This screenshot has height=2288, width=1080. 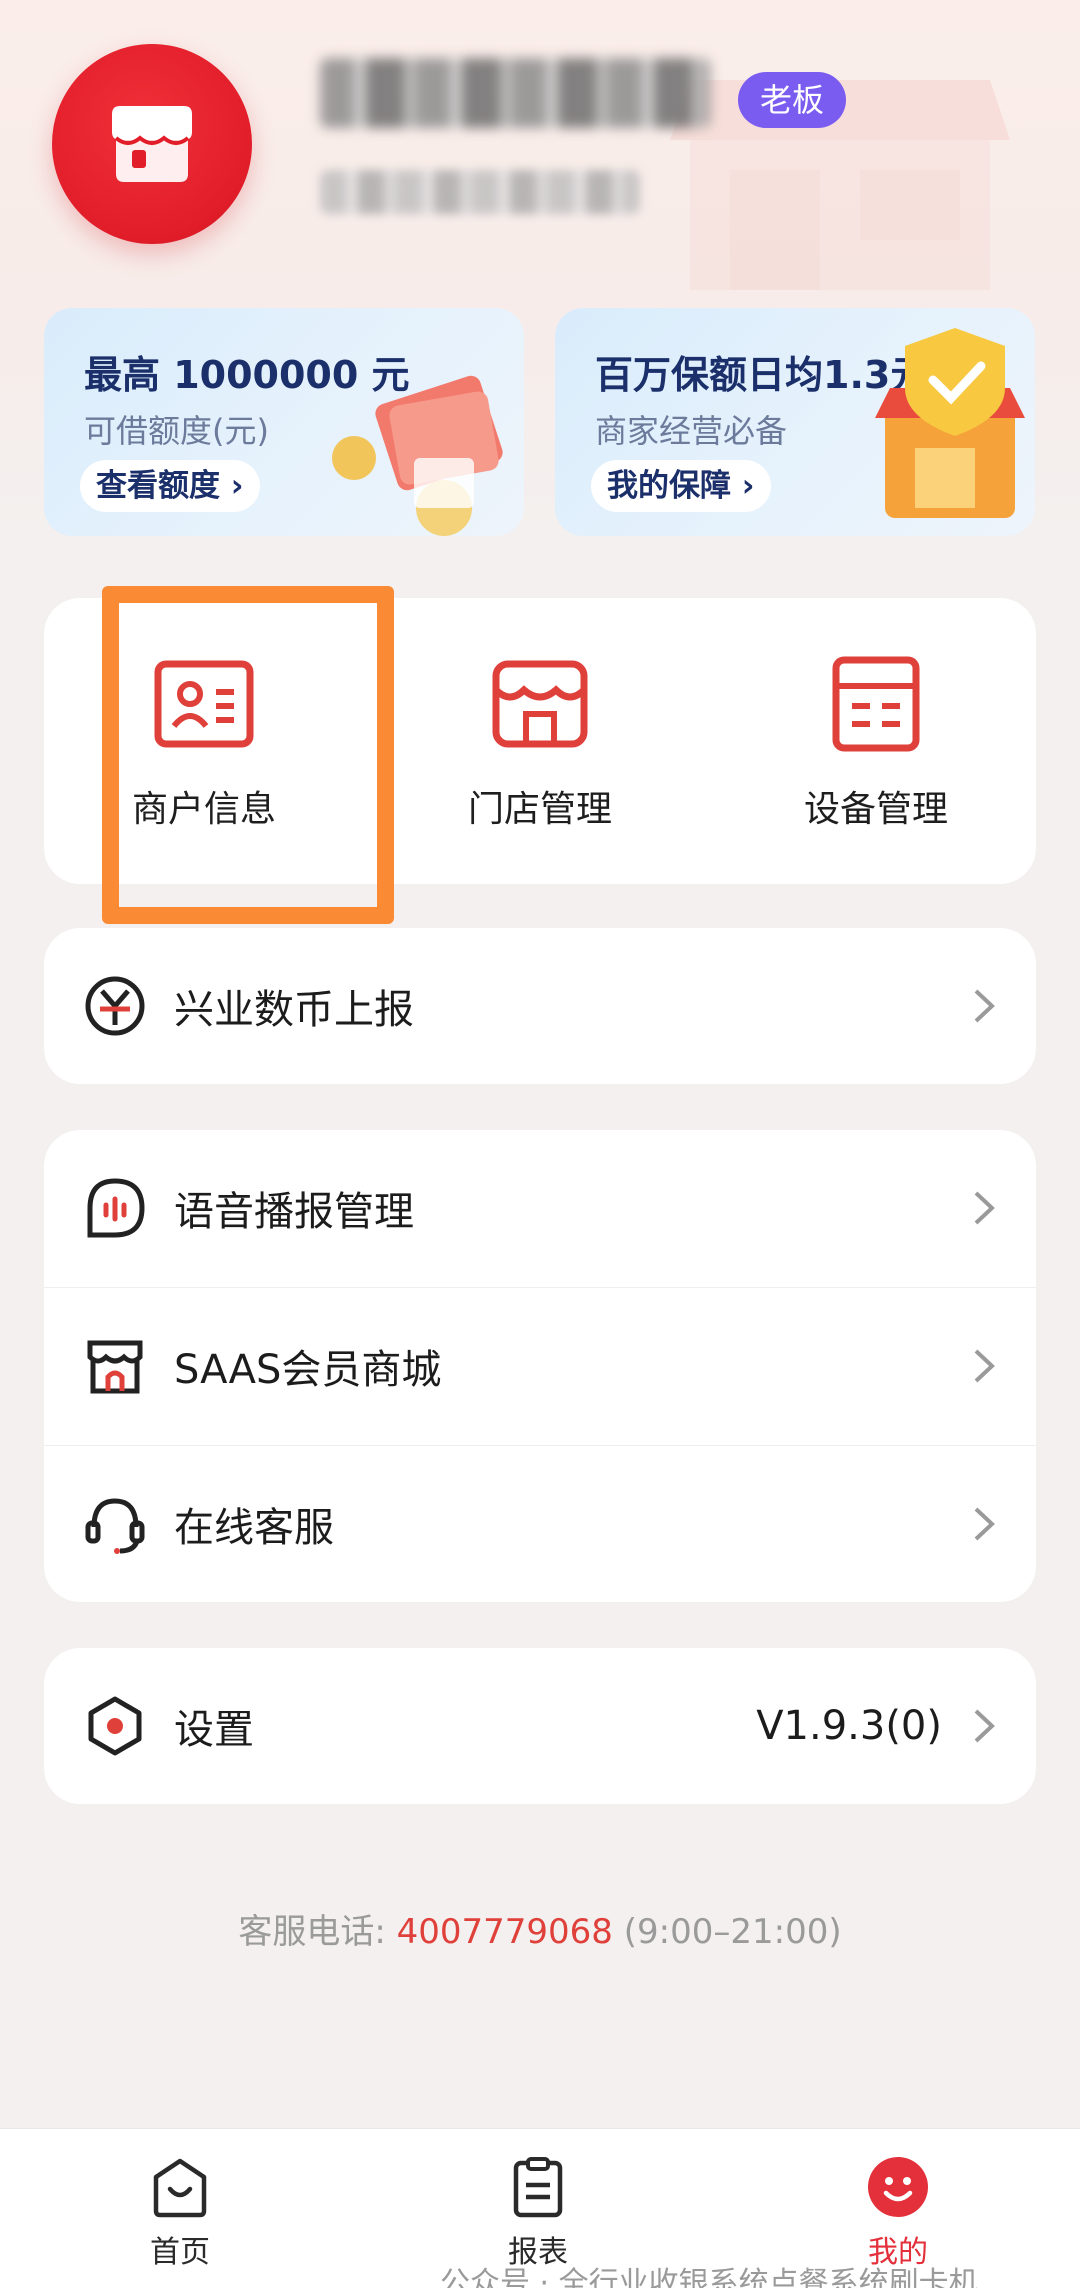 What do you see at coordinates (691, 431) in the screenshot?
I see `promo-subtitle: 商家经营必备` at bounding box center [691, 431].